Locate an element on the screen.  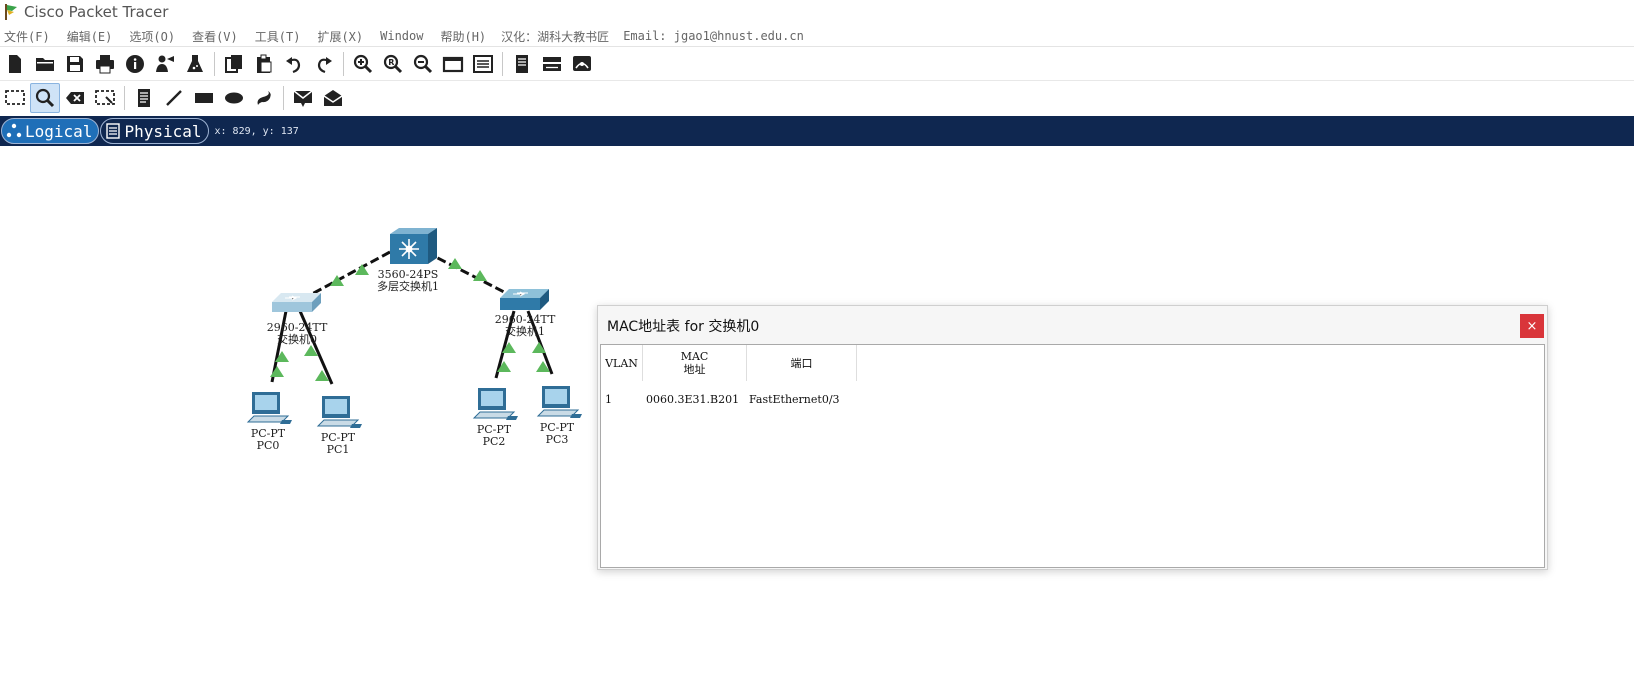
redo-icon is located at coordinates (324, 64).